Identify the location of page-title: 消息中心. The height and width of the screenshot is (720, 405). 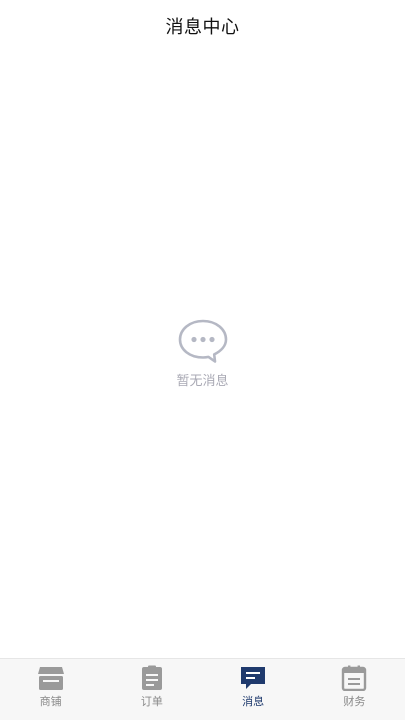
(202, 27).